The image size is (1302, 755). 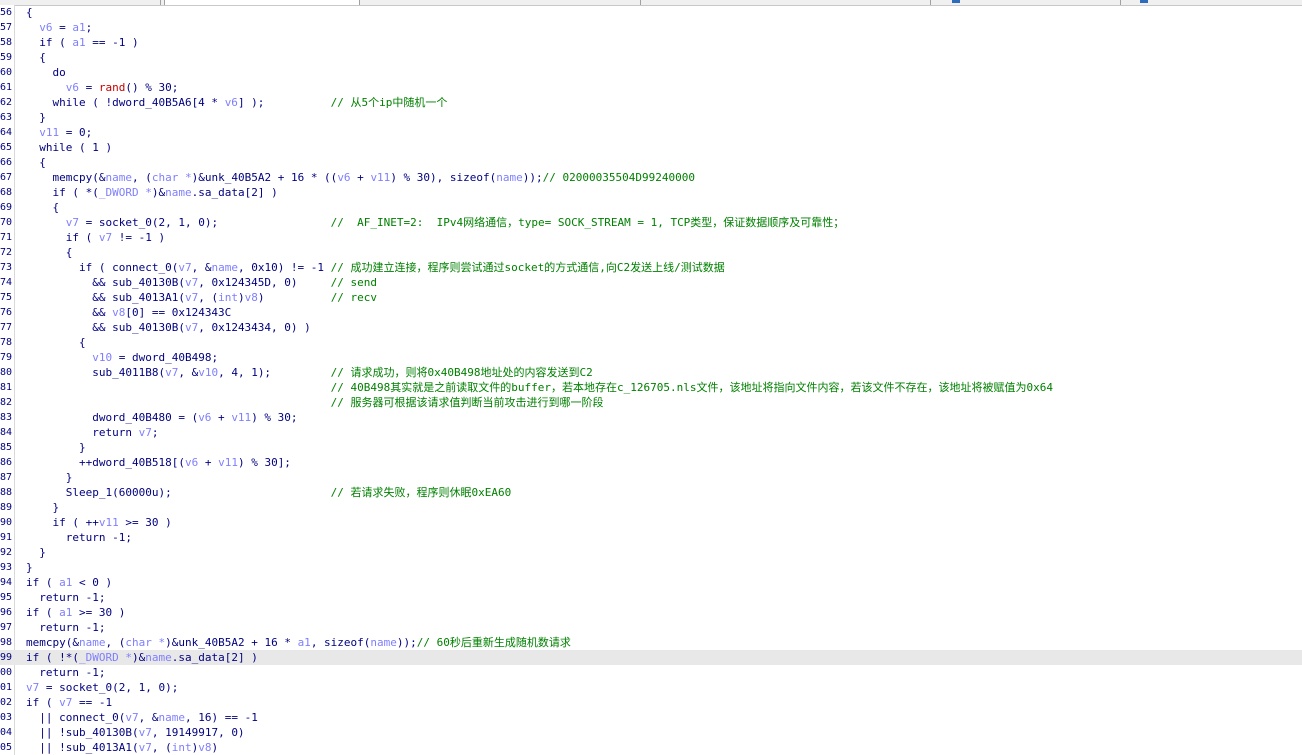 I want to click on code-token: {, so click(x=36, y=57).